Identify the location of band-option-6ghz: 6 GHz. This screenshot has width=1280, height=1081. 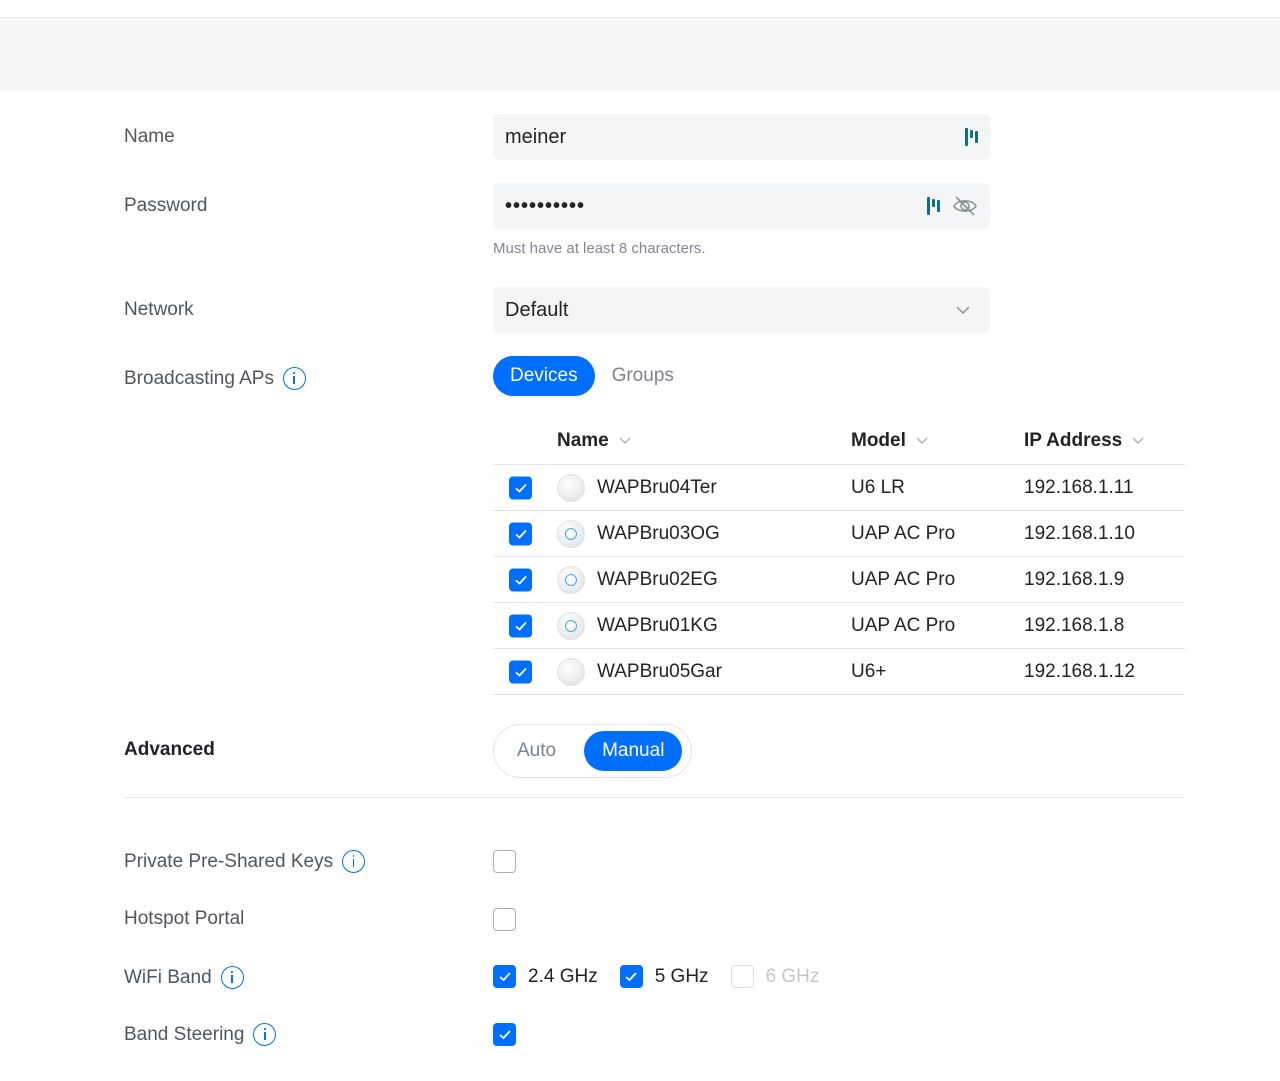
(775, 976).